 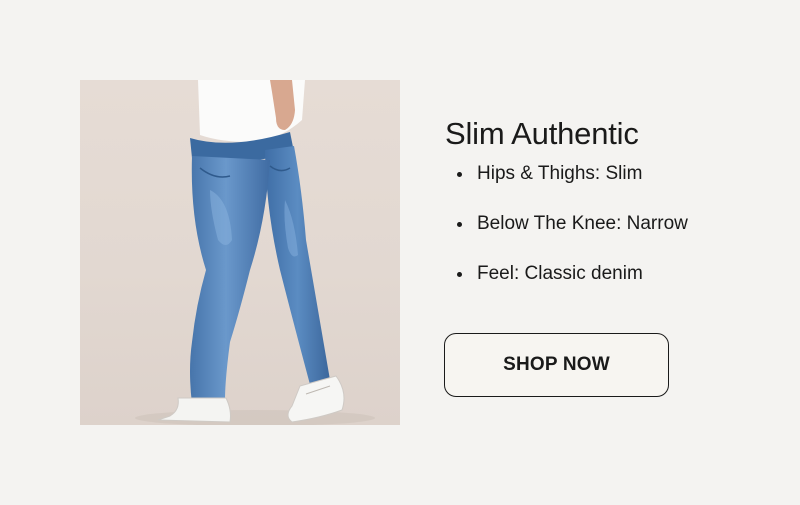 What do you see at coordinates (542, 133) in the screenshot?
I see `product-title: Slim Authentic` at bounding box center [542, 133].